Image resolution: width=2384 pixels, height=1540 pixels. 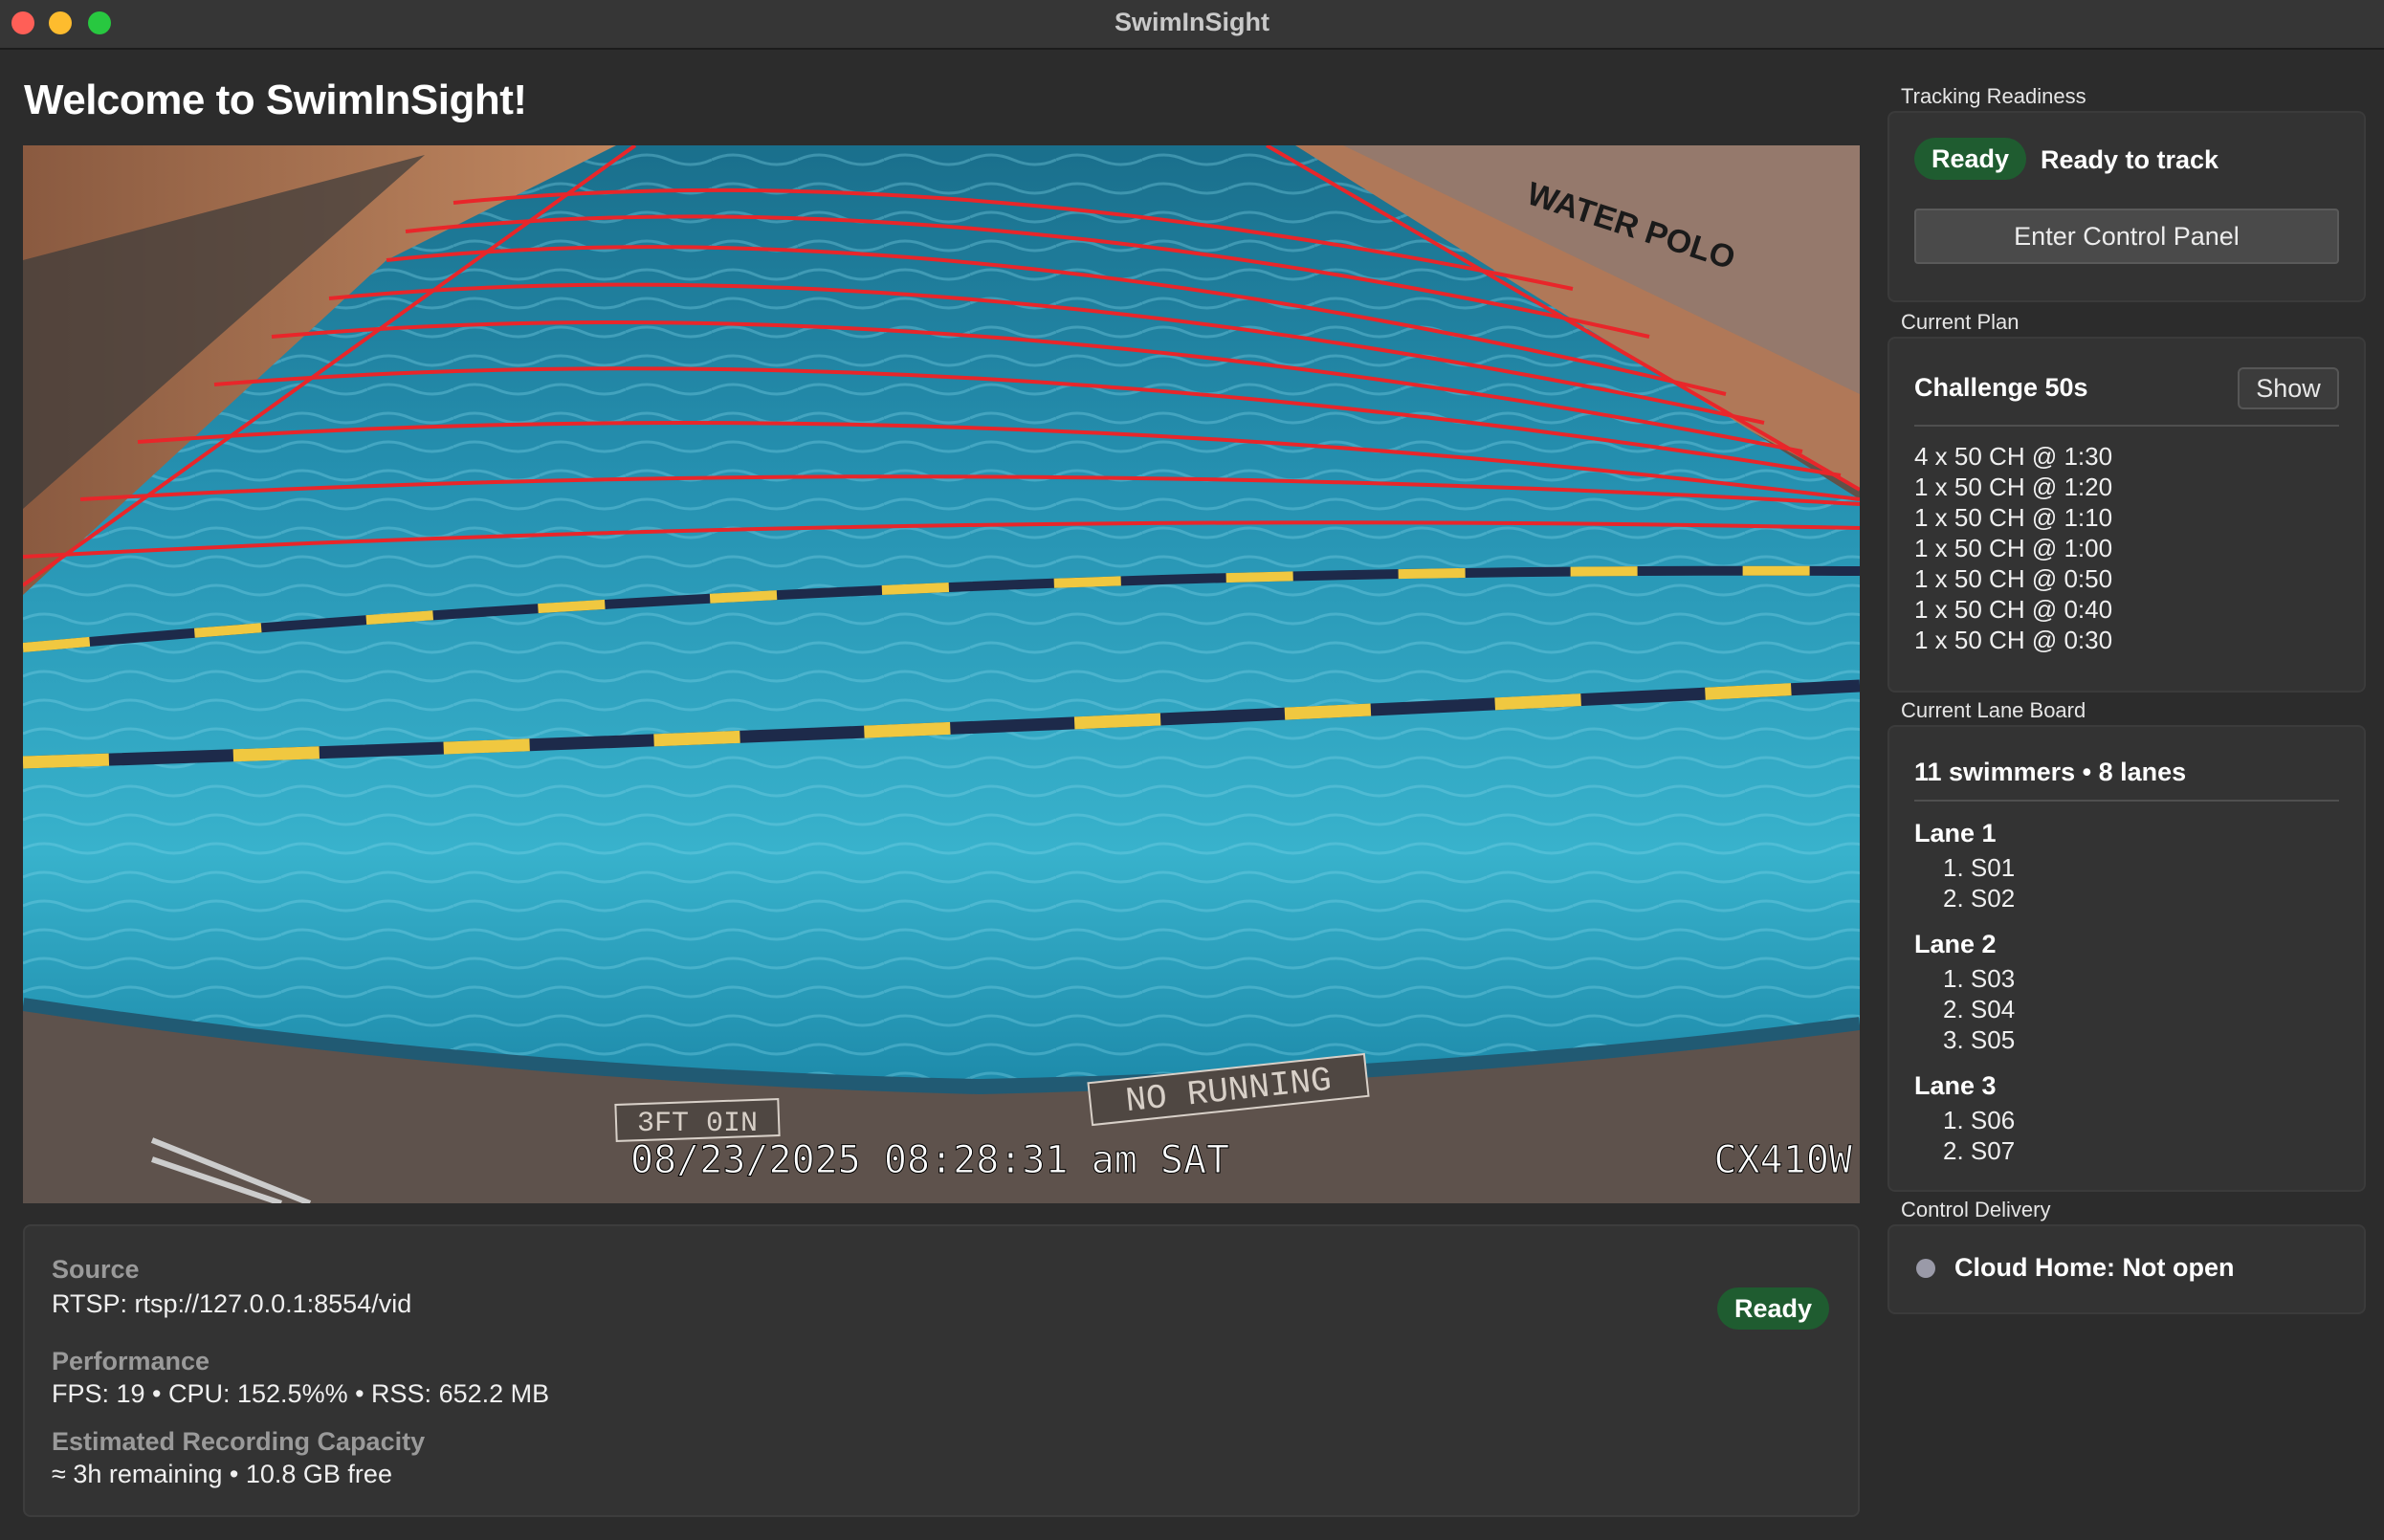 What do you see at coordinates (1980, 978) in the screenshot?
I see `lane-swimmer: 1. S03` at bounding box center [1980, 978].